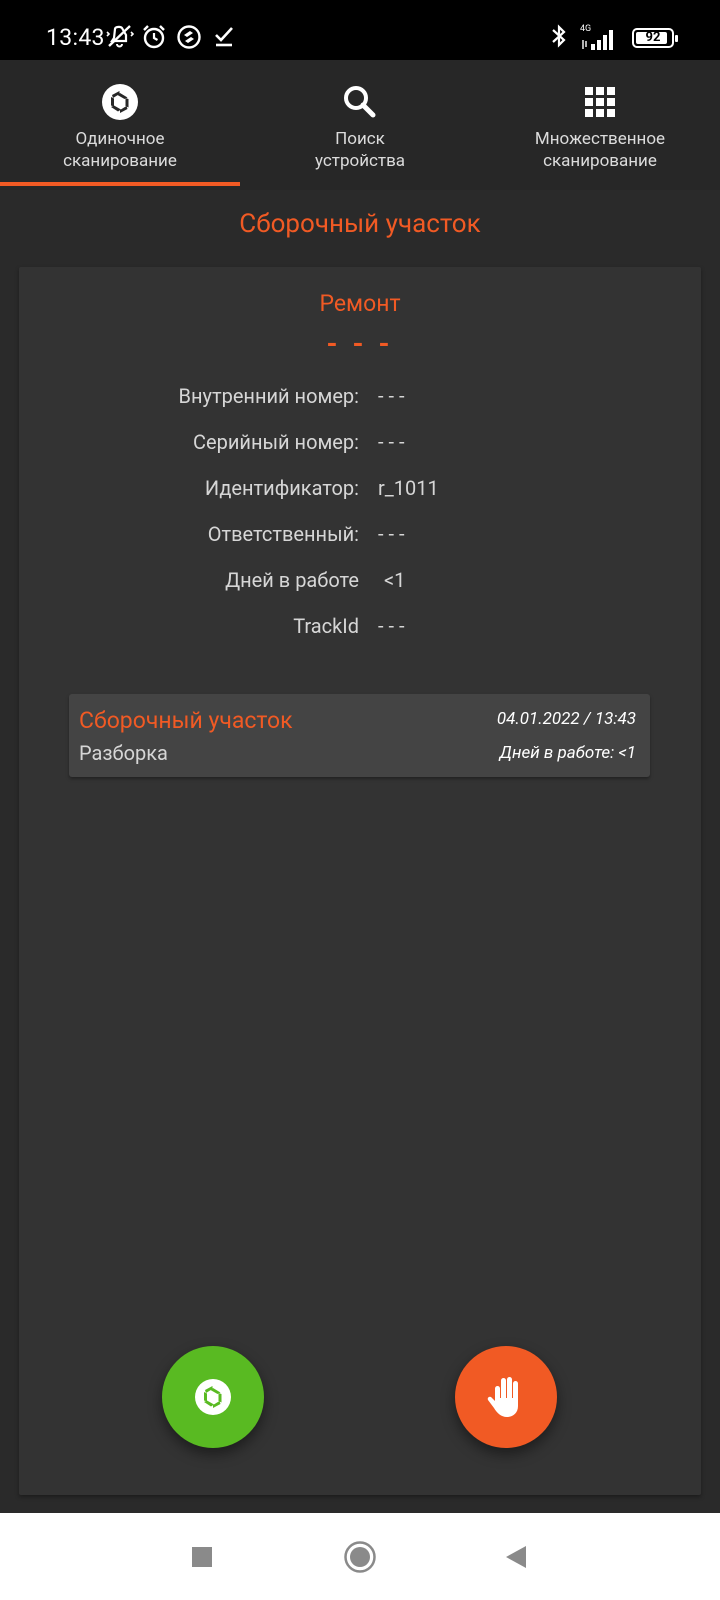 The image size is (720, 1600). Describe the element at coordinates (360, 150) in the screenshot. I see `tab-label: Поиск устройства` at that location.